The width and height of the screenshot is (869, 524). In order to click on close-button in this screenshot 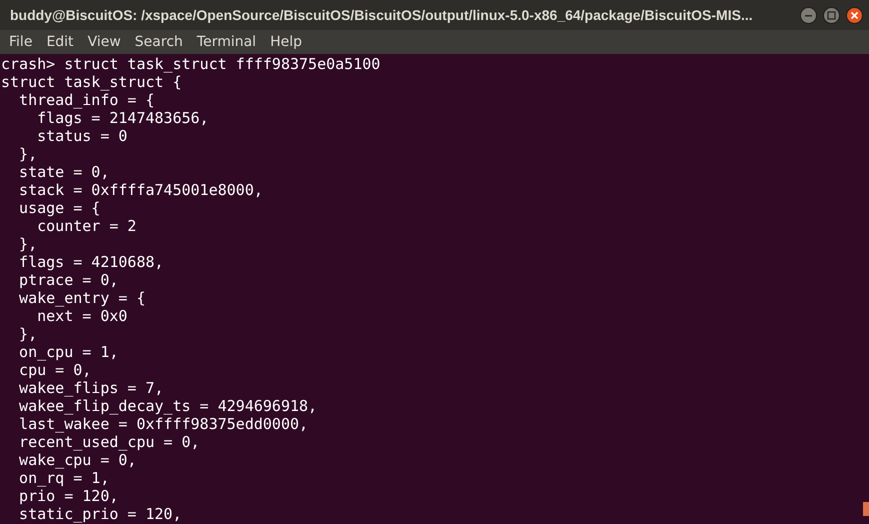, I will do `click(854, 15)`.